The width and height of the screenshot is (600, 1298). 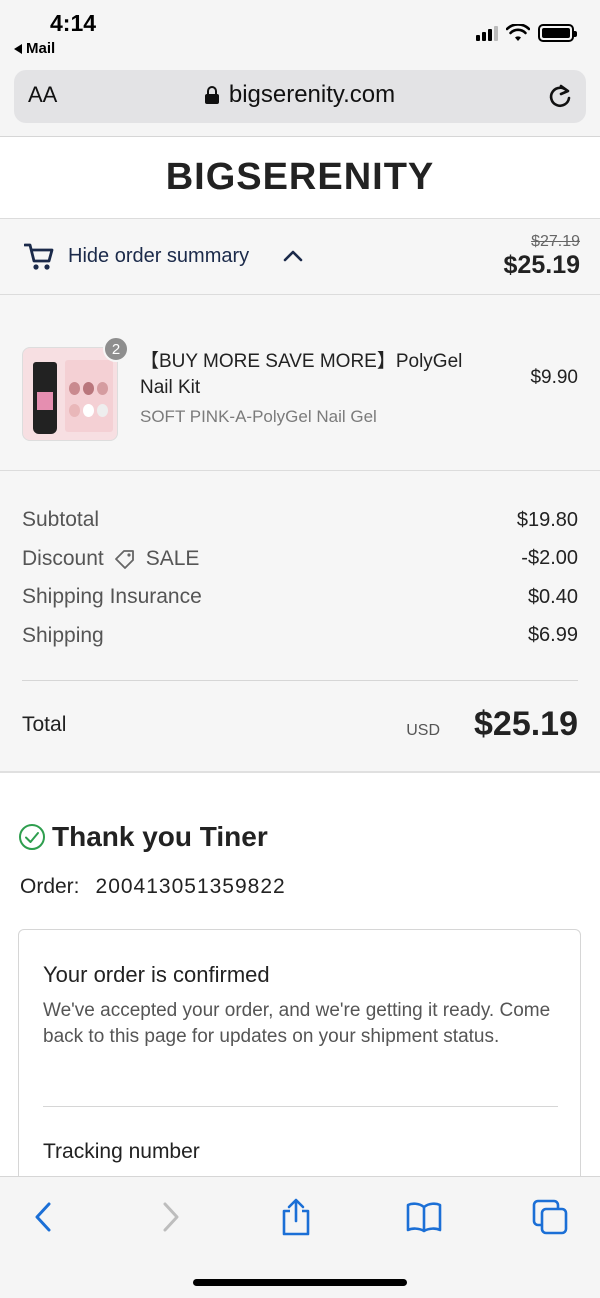 I want to click on url-field: bigserenity.com, so click(x=300, y=95).